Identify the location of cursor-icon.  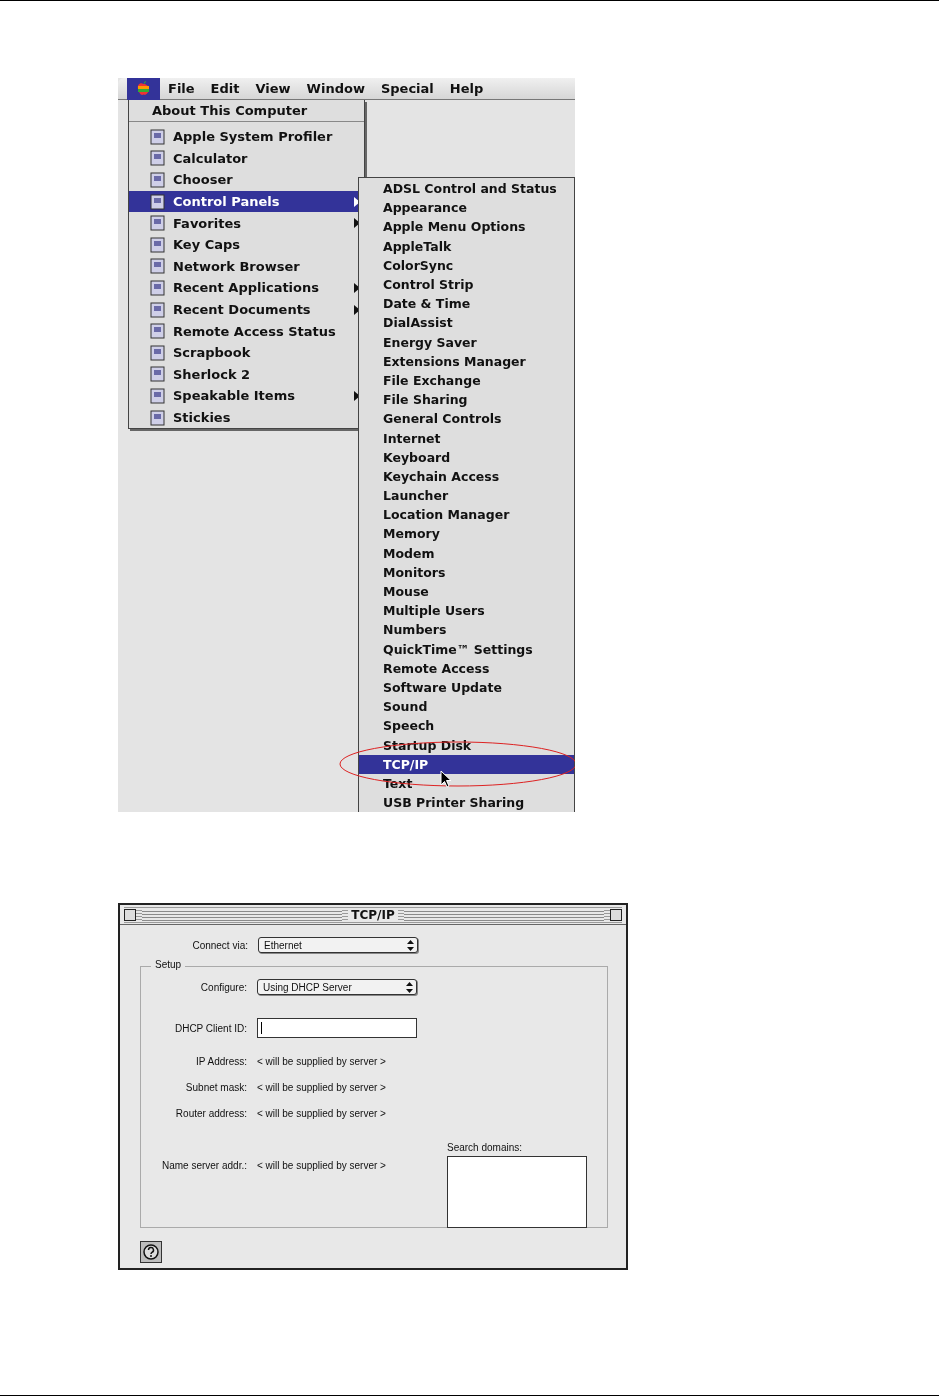
(446, 779).